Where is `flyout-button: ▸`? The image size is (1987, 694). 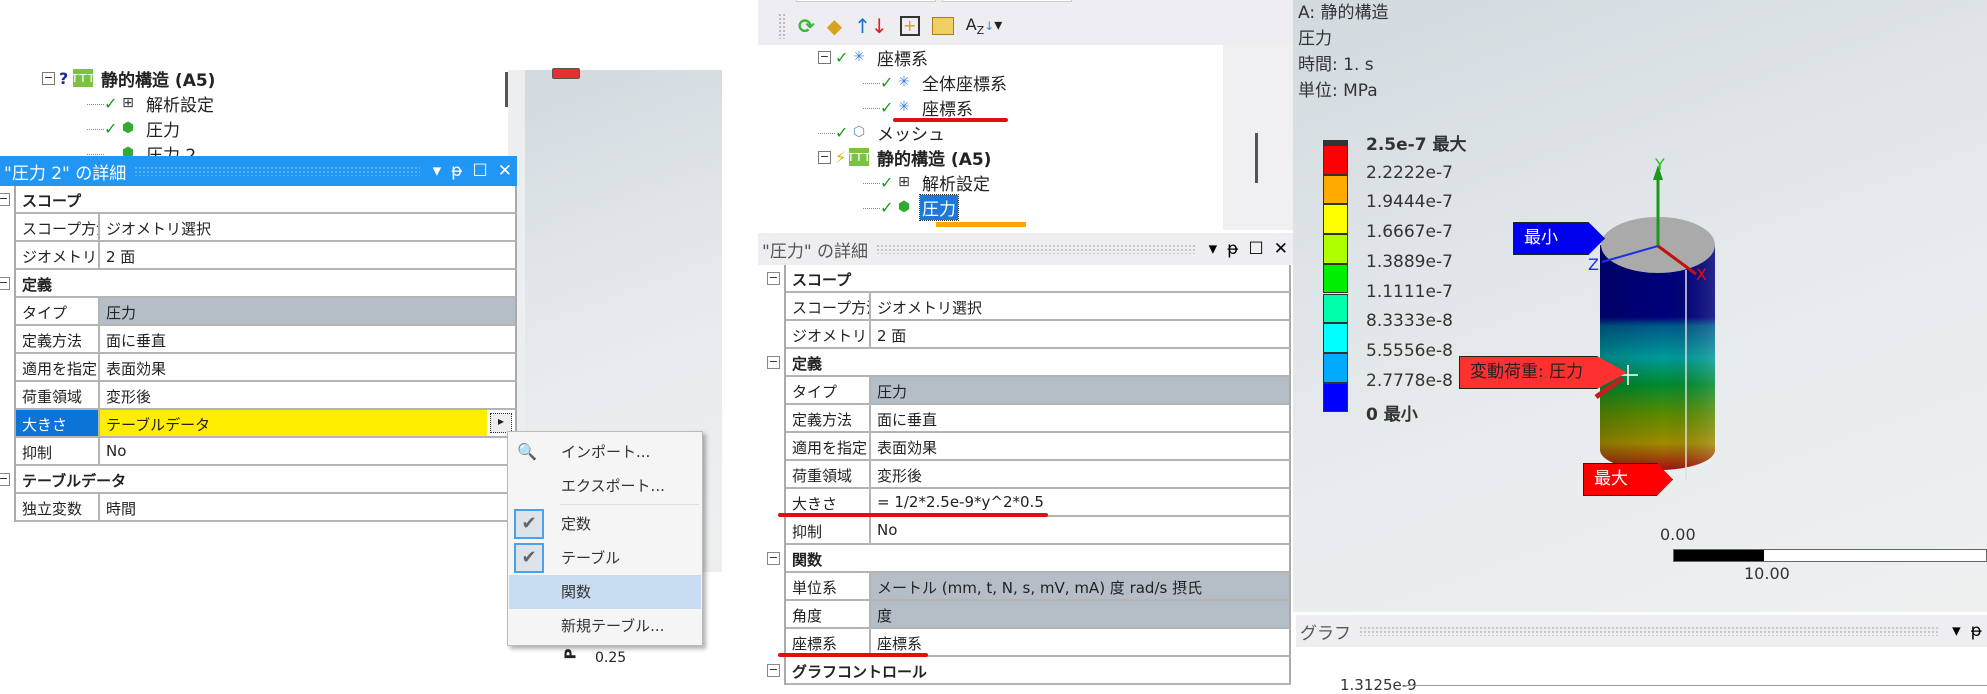 flyout-button: ▸ is located at coordinates (501, 423).